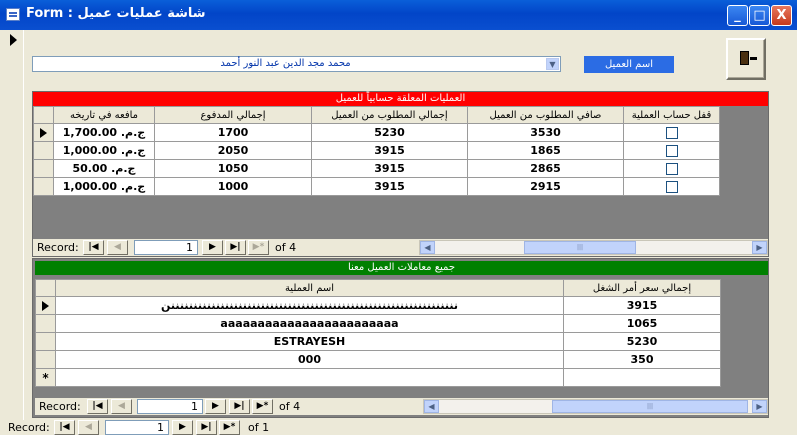  What do you see at coordinates (233, 115) in the screenshot?
I see `col-total-paid: إجمالي المدفوع` at bounding box center [233, 115].